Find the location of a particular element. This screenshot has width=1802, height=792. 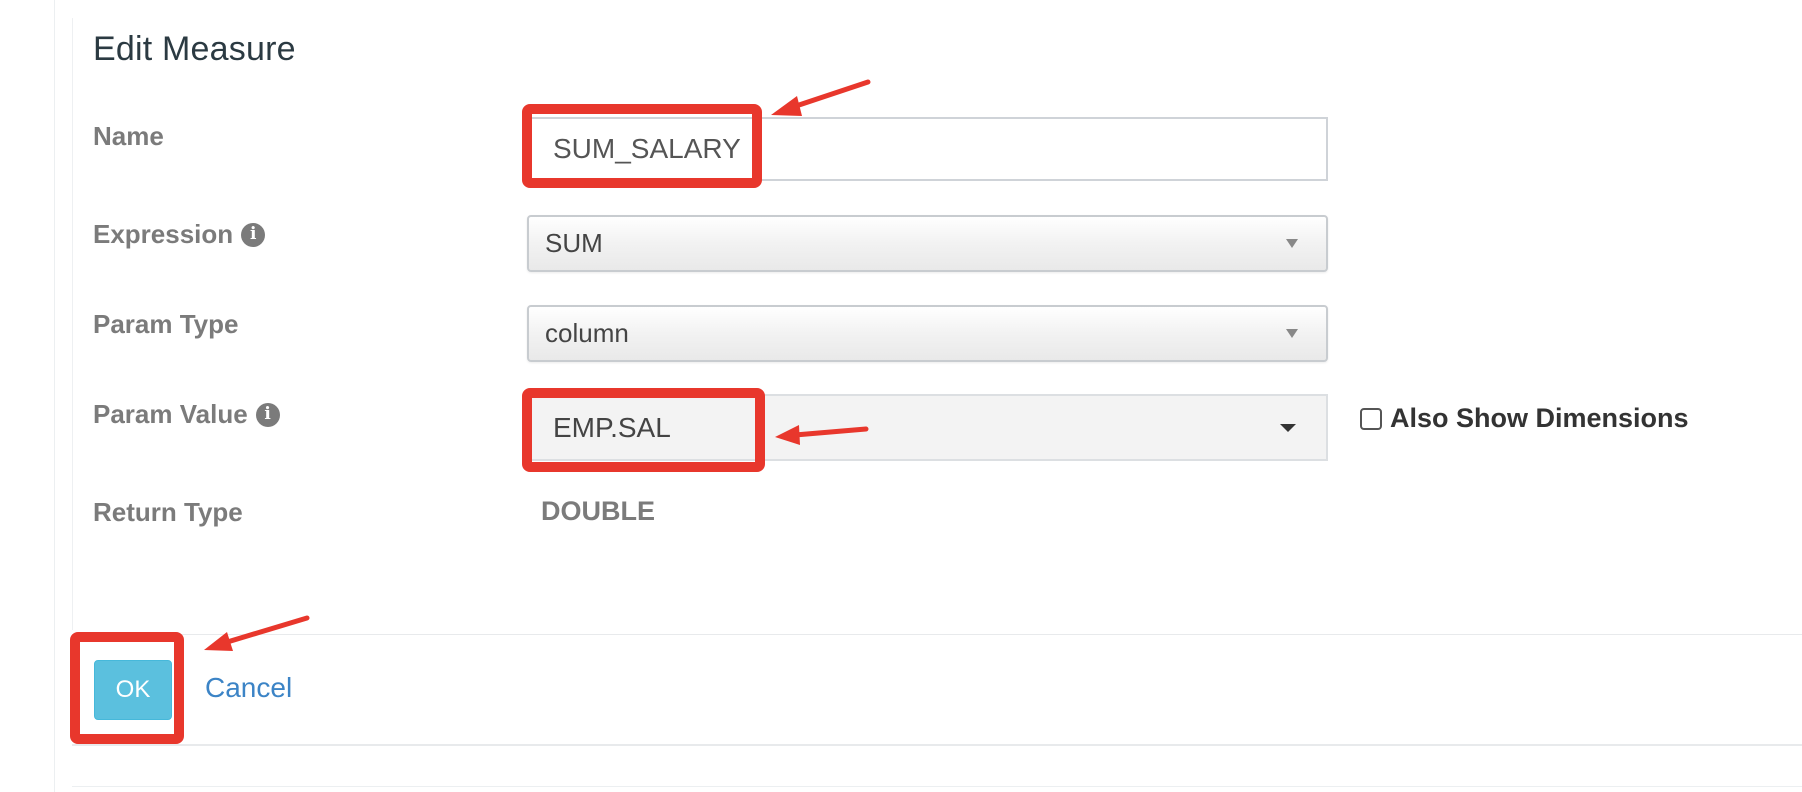

expression-label-text: Expression is located at coordinates (163, 234).